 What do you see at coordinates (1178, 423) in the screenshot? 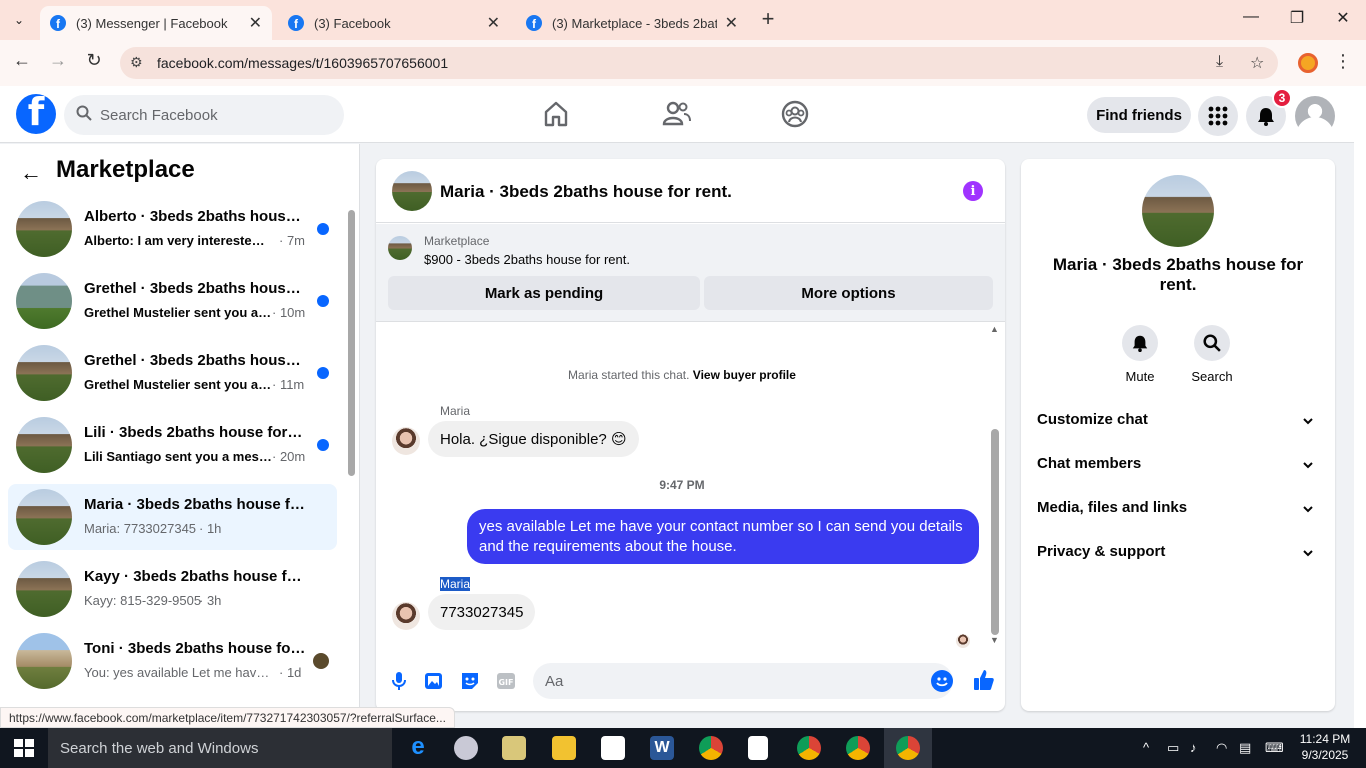
I see `customize-chat-section: Customize chat` at bounding box center [1178, 423].